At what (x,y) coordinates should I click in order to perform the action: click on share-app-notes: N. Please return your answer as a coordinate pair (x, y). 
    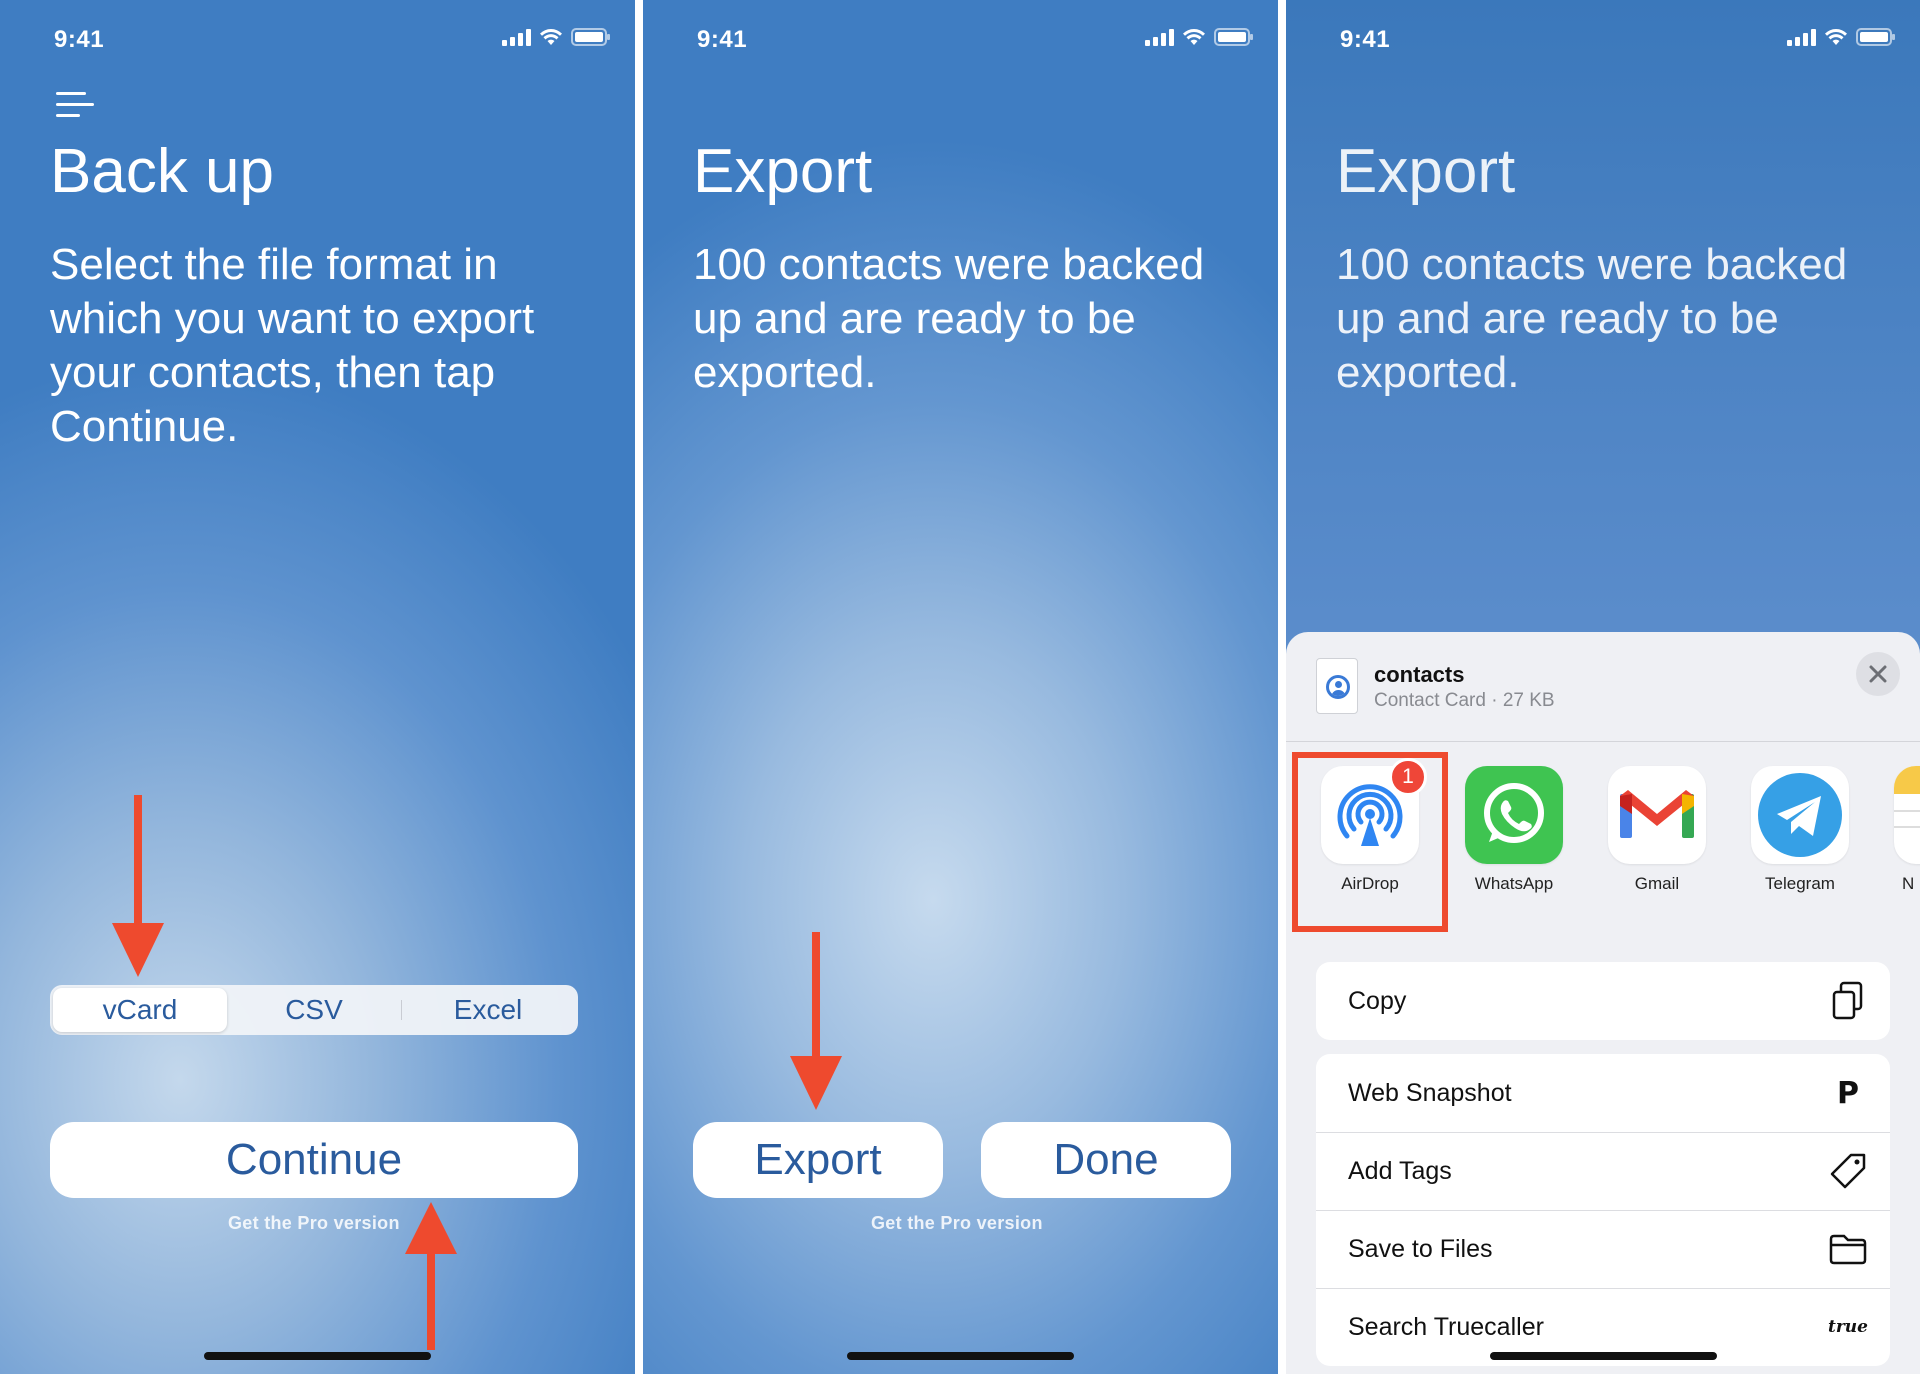
    Looking at the image, I should click on (1904, 830).